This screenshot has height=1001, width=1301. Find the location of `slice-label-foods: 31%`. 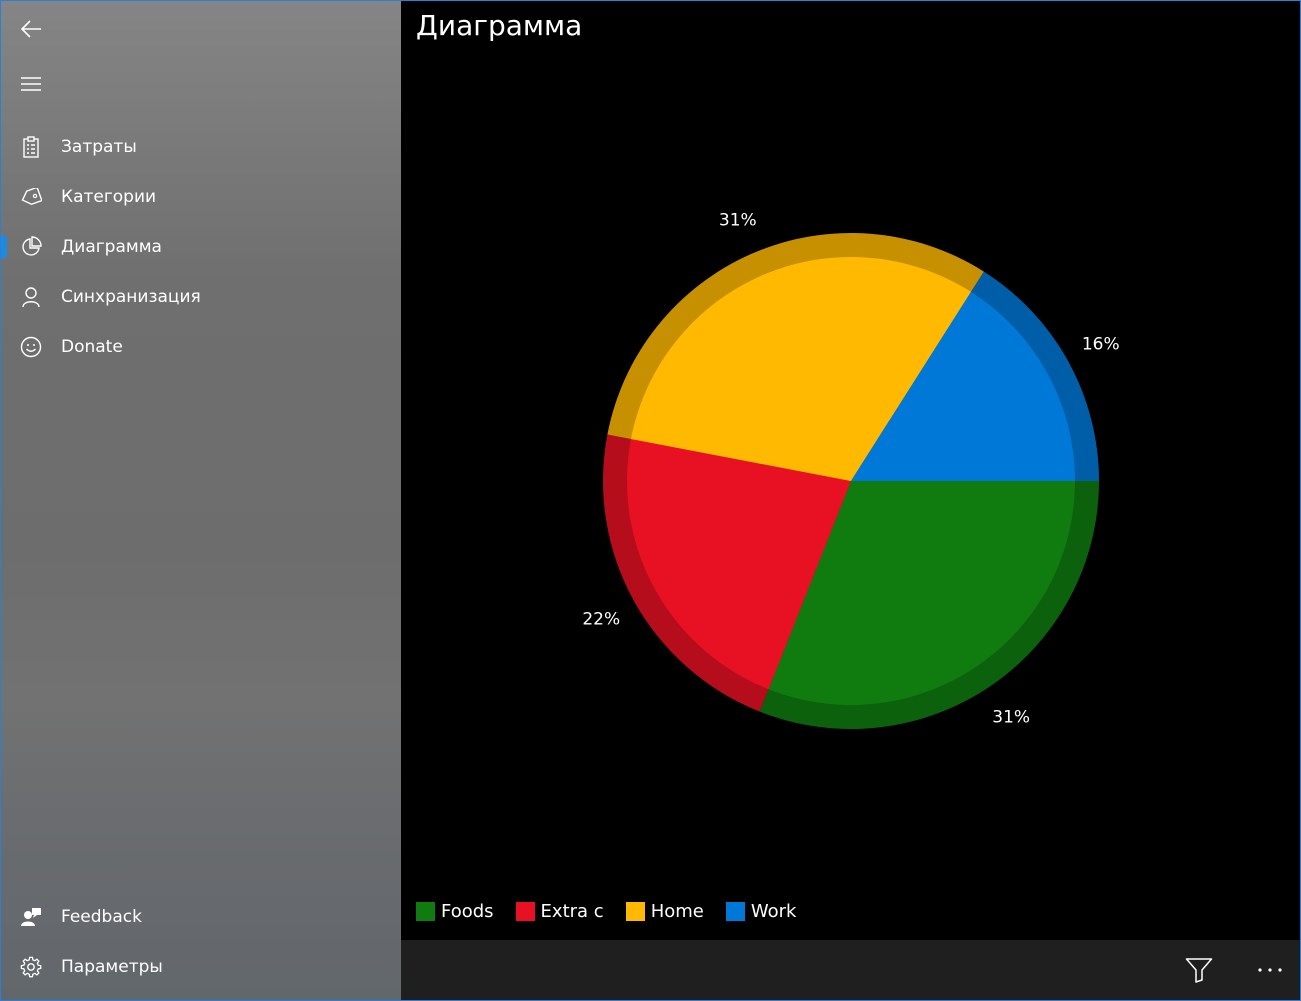

slice-label-foods: 31% is located at coordinates (1011, 718).